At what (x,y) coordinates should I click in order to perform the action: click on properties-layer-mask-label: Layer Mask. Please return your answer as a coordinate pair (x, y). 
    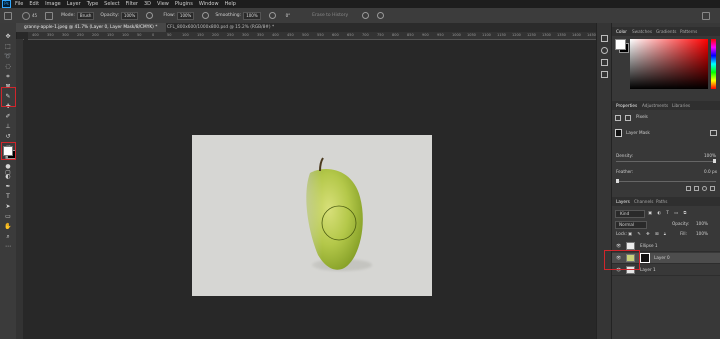
    Looking at the image, I should click on (638, 132).